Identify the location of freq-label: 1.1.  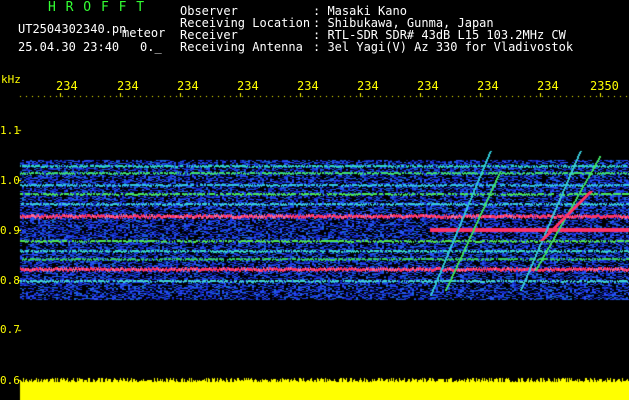
(10, 130).